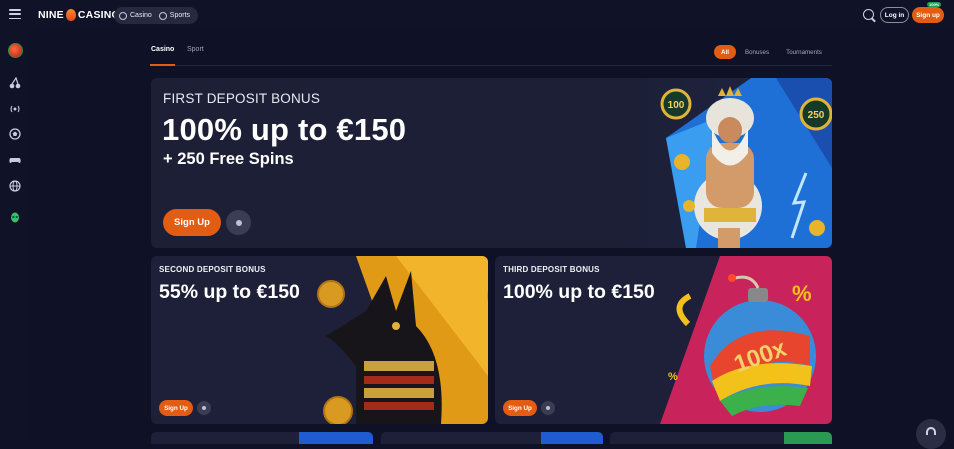 The height and width of the screenshot is (449, 954). What do you see at coordinates (15, 235) in the screenshot?
I see `sidebar` at bounding box center [15, 235].